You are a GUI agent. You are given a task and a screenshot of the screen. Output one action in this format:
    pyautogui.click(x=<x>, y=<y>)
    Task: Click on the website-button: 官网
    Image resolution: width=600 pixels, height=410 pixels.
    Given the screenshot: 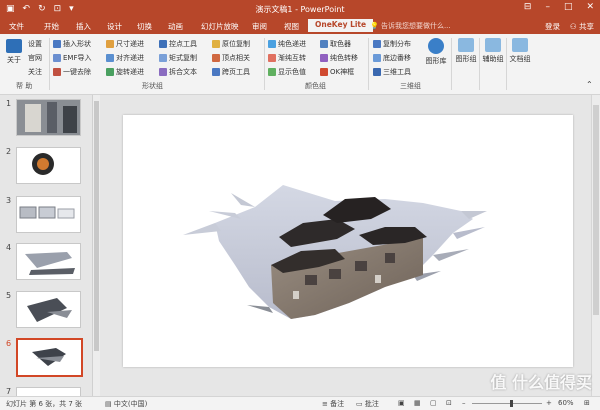 What is the action you would take?
    pyautogui.click(x=35, y=58)
    